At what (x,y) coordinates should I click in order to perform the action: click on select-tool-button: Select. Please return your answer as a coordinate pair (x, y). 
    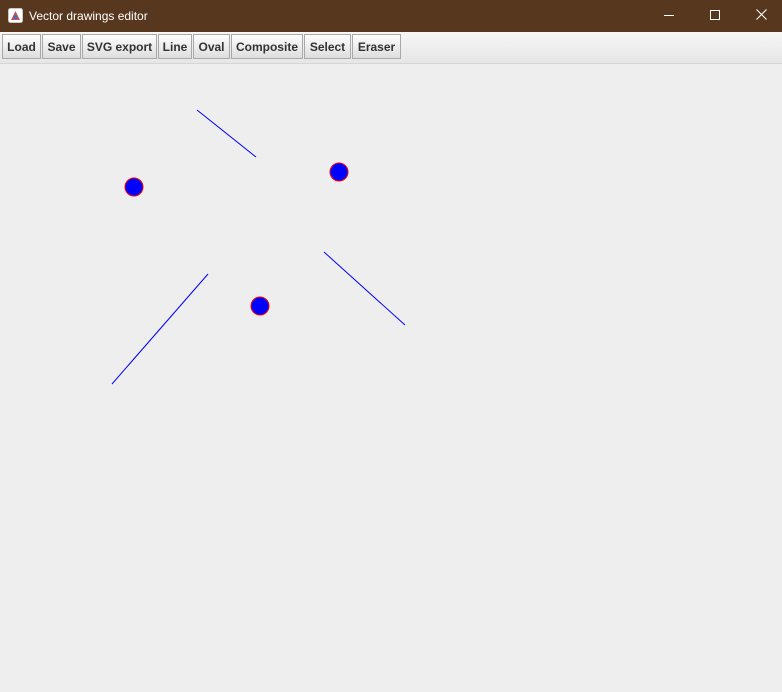
    Looking at the image, I should click on (327, 46).